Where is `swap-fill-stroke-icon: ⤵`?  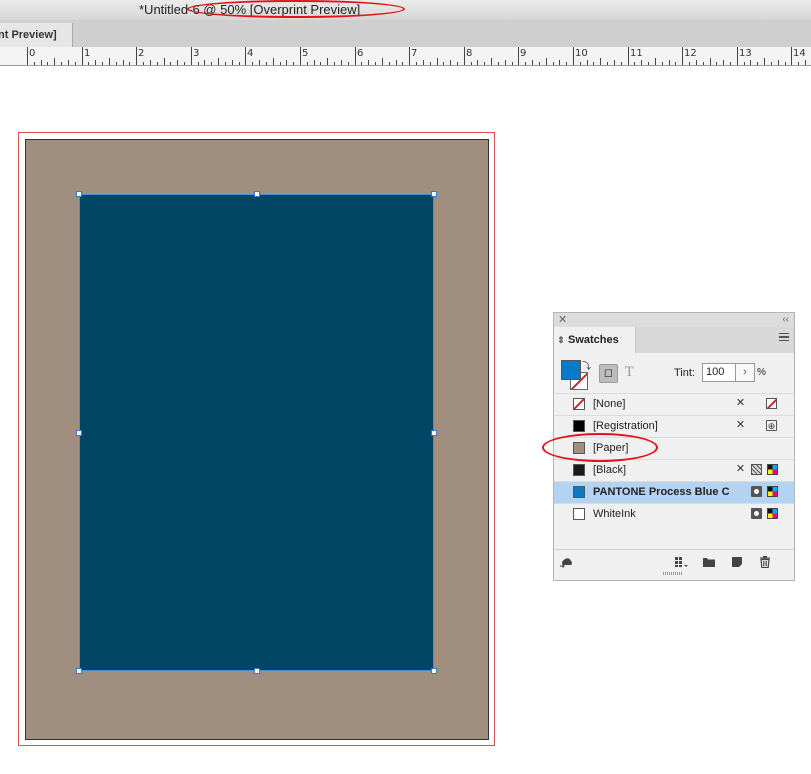
swap-fill-stroke-icon: ⤵ is located at coordinates (586, 365).